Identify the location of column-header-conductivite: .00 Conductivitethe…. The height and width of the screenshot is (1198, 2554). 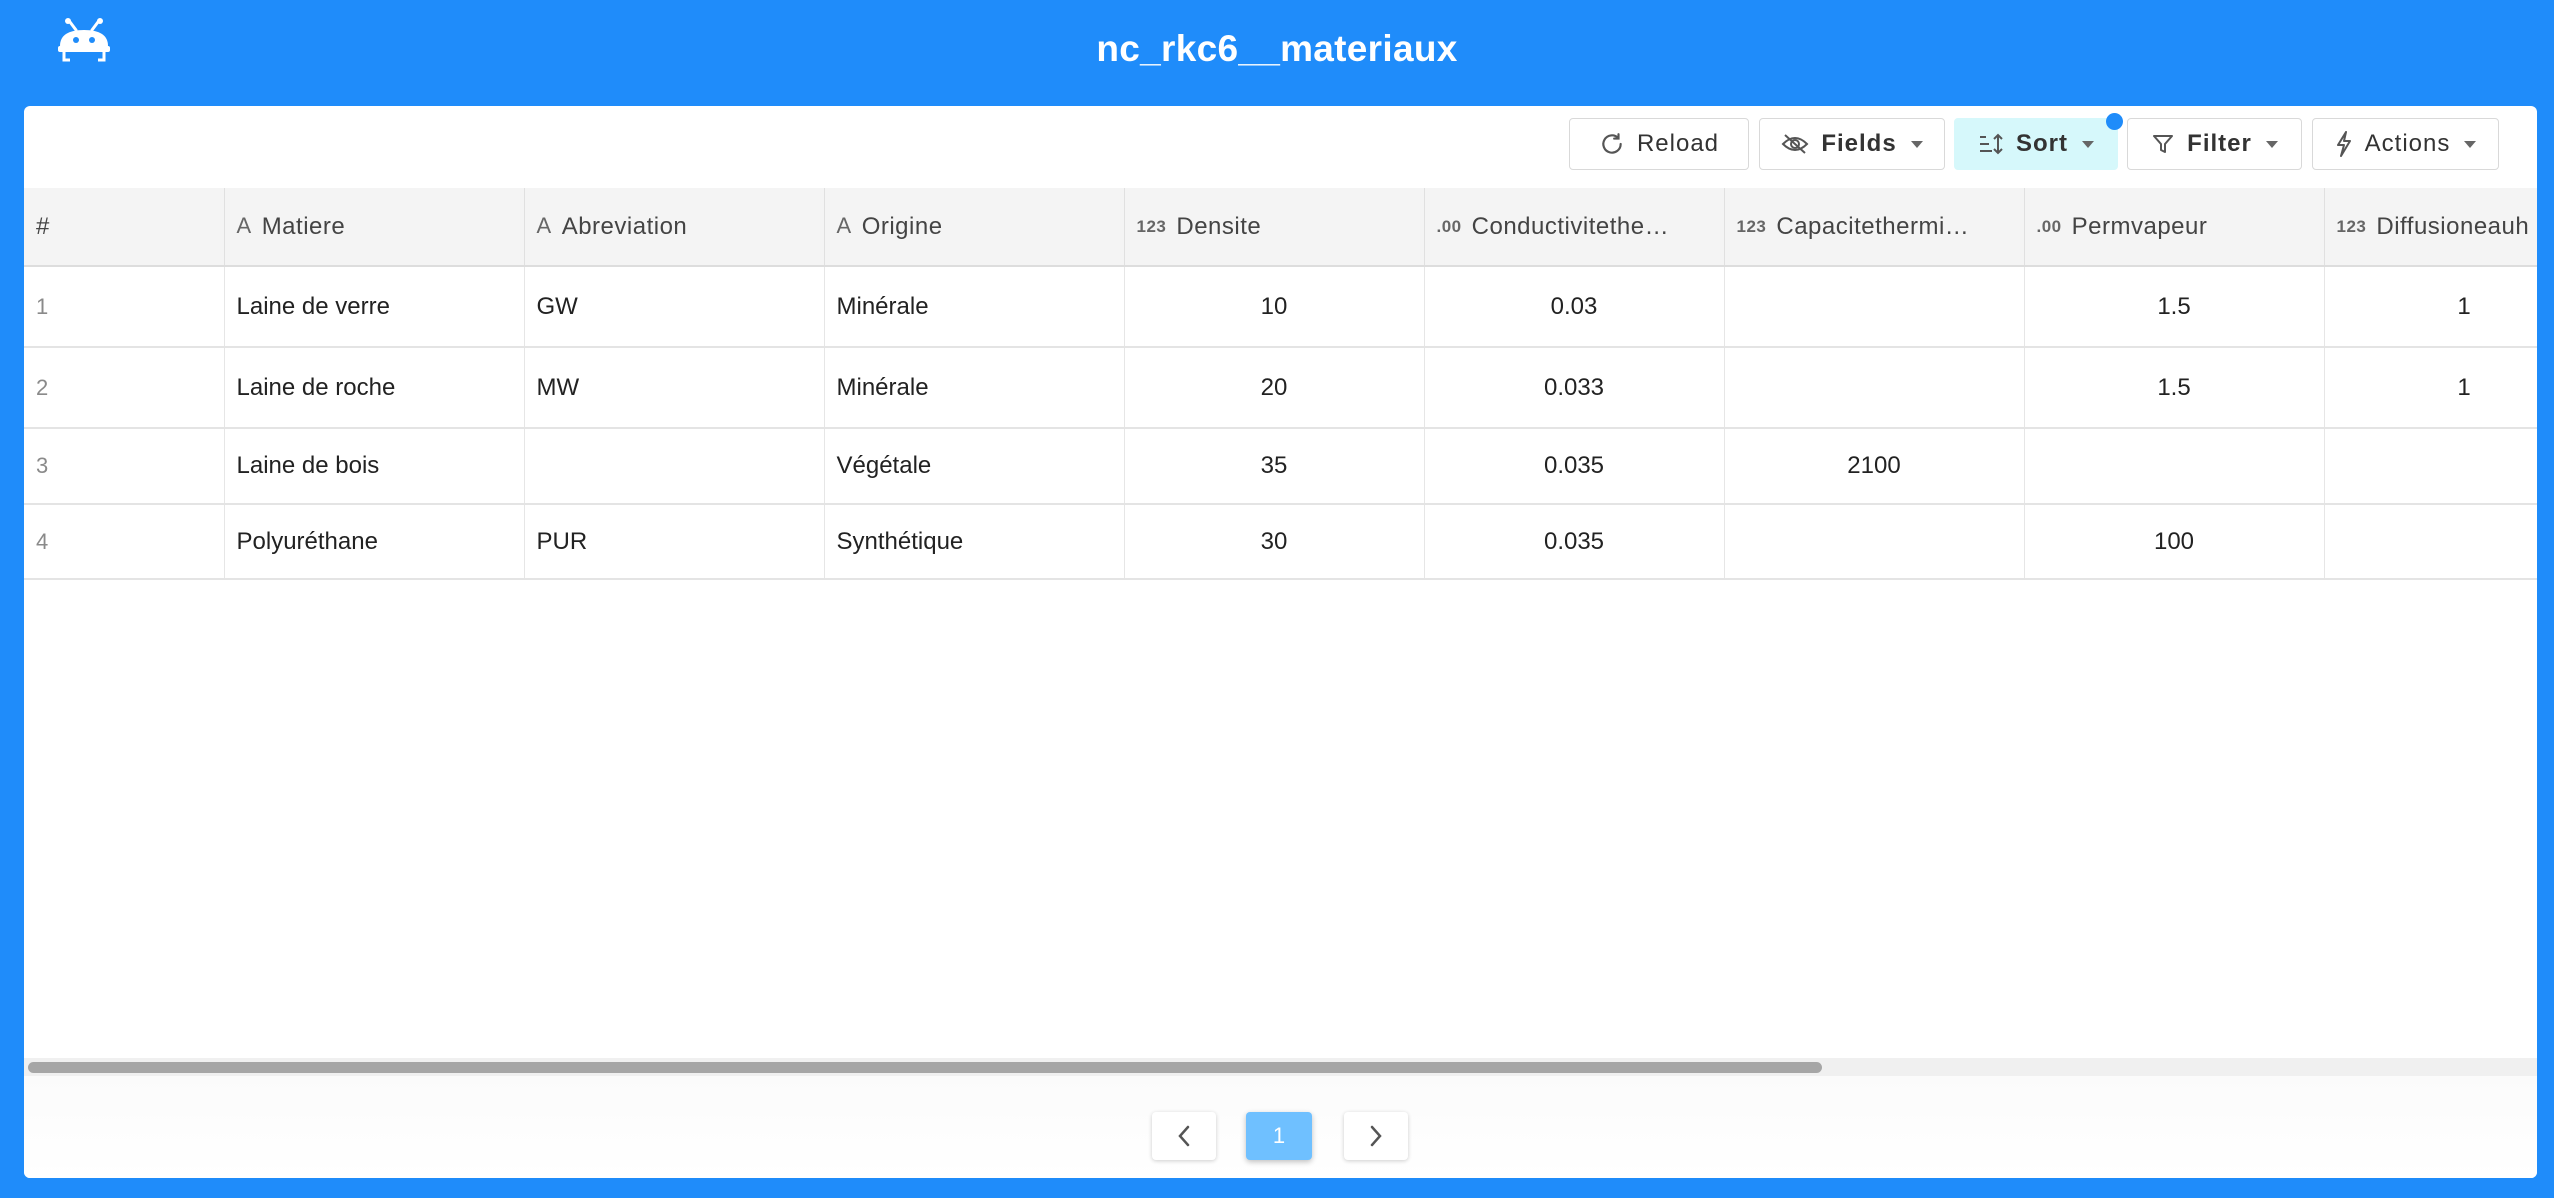
(1574, 227).